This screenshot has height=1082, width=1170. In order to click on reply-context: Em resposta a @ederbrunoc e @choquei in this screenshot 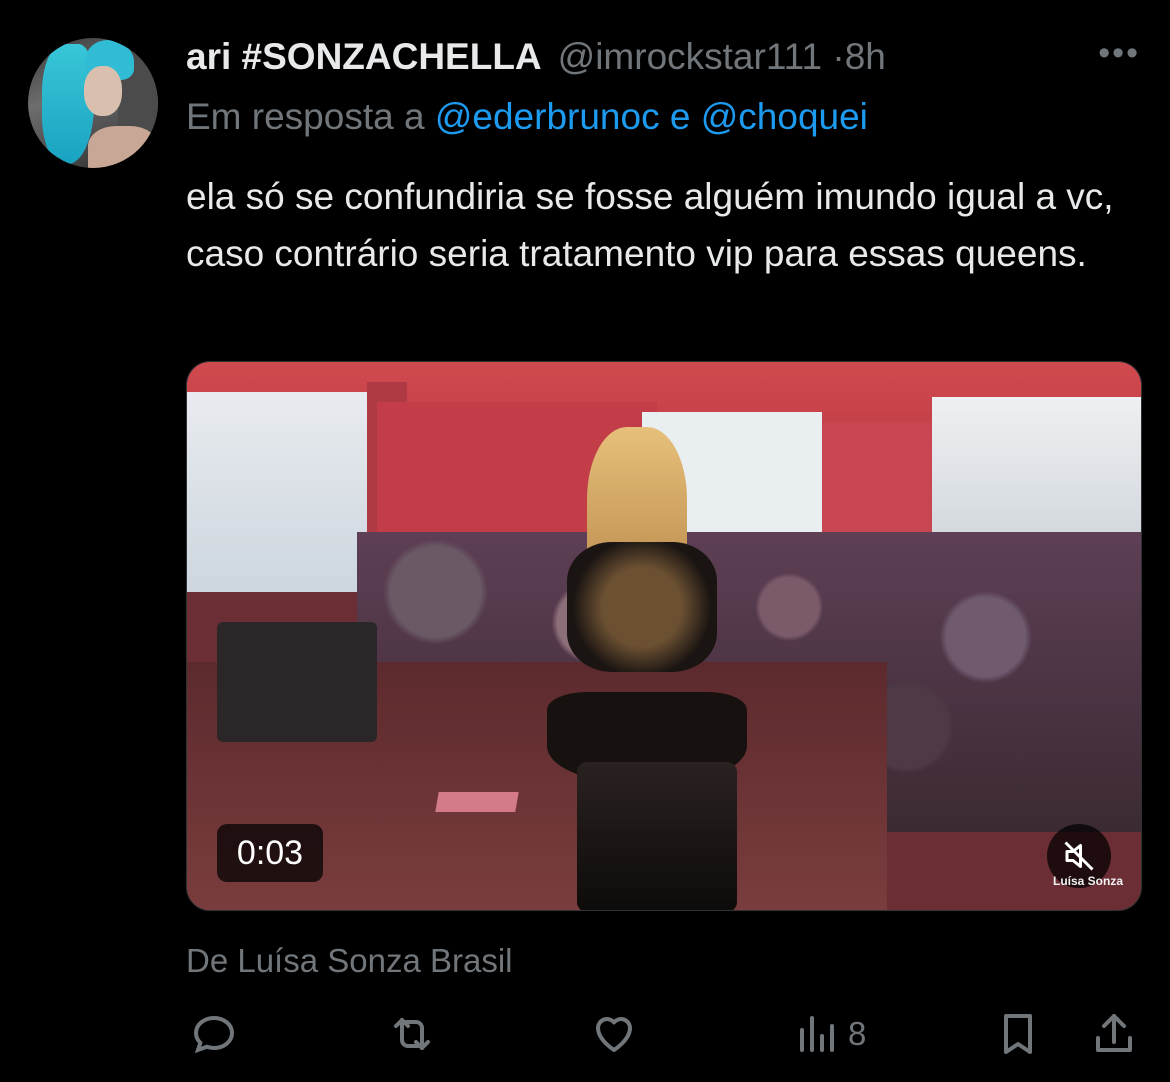, I will do `click(527, 117)`.